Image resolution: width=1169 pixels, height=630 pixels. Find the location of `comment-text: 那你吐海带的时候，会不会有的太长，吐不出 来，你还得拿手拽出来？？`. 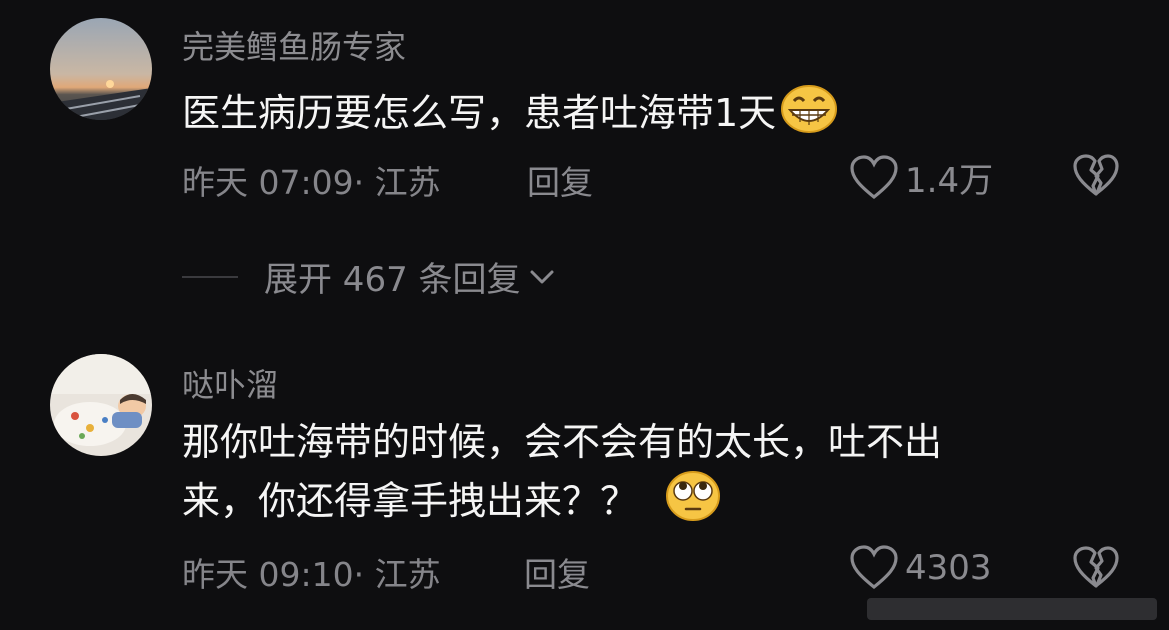

comment-text: 那你吐海带的时候，会不会有的太长，吐不出 来，你还得拿手拽出来？？ is located at coordinates (562, 475).